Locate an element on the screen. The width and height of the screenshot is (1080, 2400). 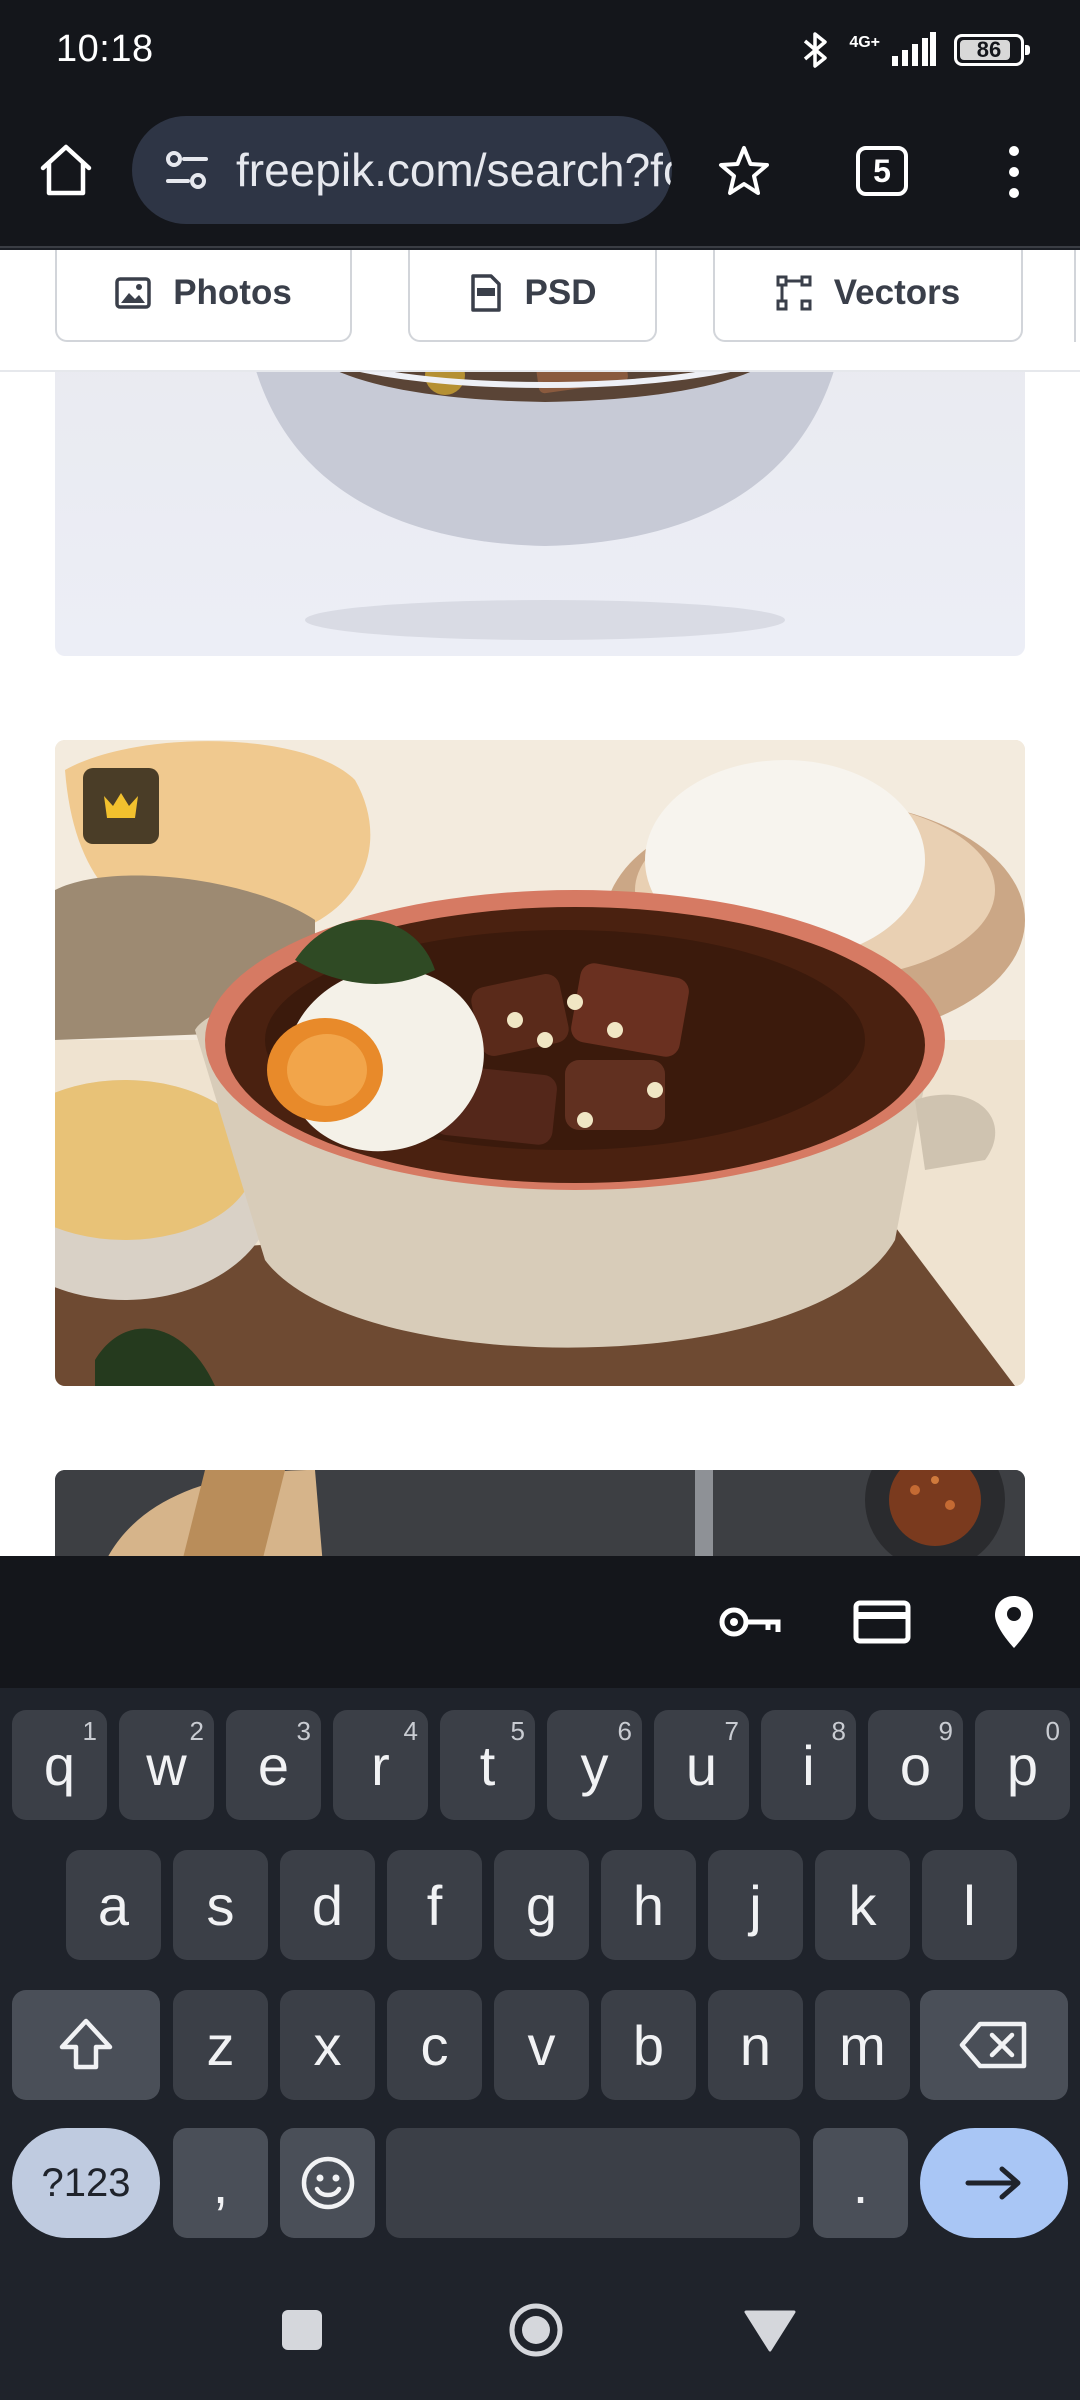
tabs-button: 5 is located at coordinates (882, 171).